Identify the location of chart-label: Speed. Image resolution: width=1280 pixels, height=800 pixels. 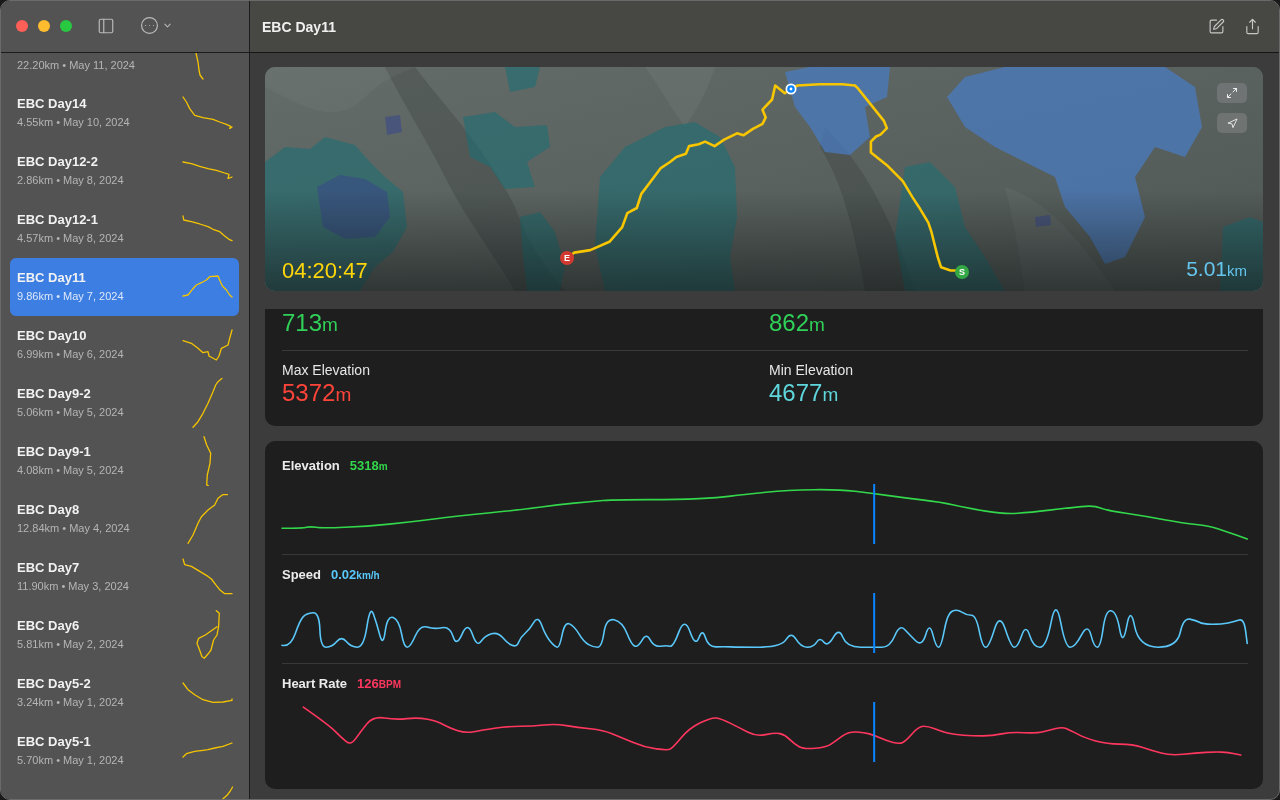
(301, 575).